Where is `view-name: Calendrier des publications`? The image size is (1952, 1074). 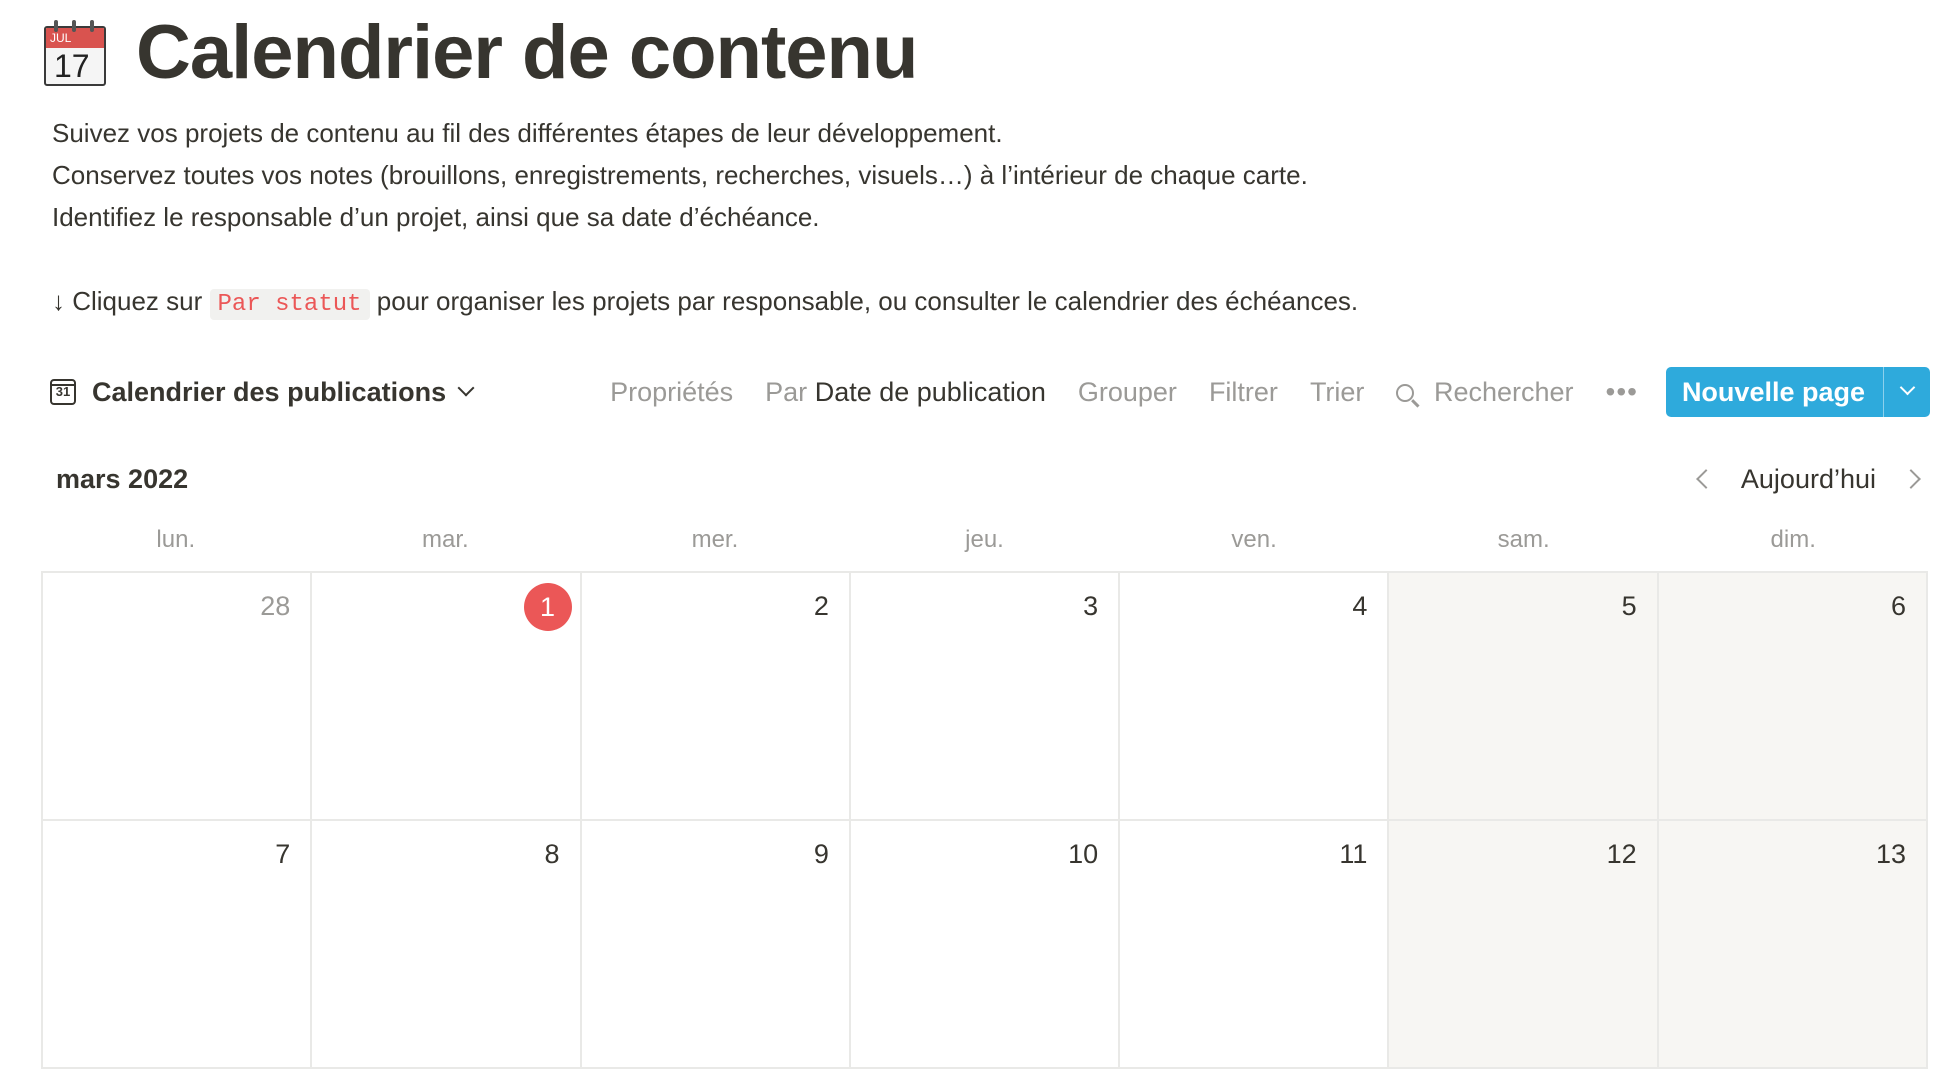
view-name: Calendrier des publications is located at coordinates (269, 391).